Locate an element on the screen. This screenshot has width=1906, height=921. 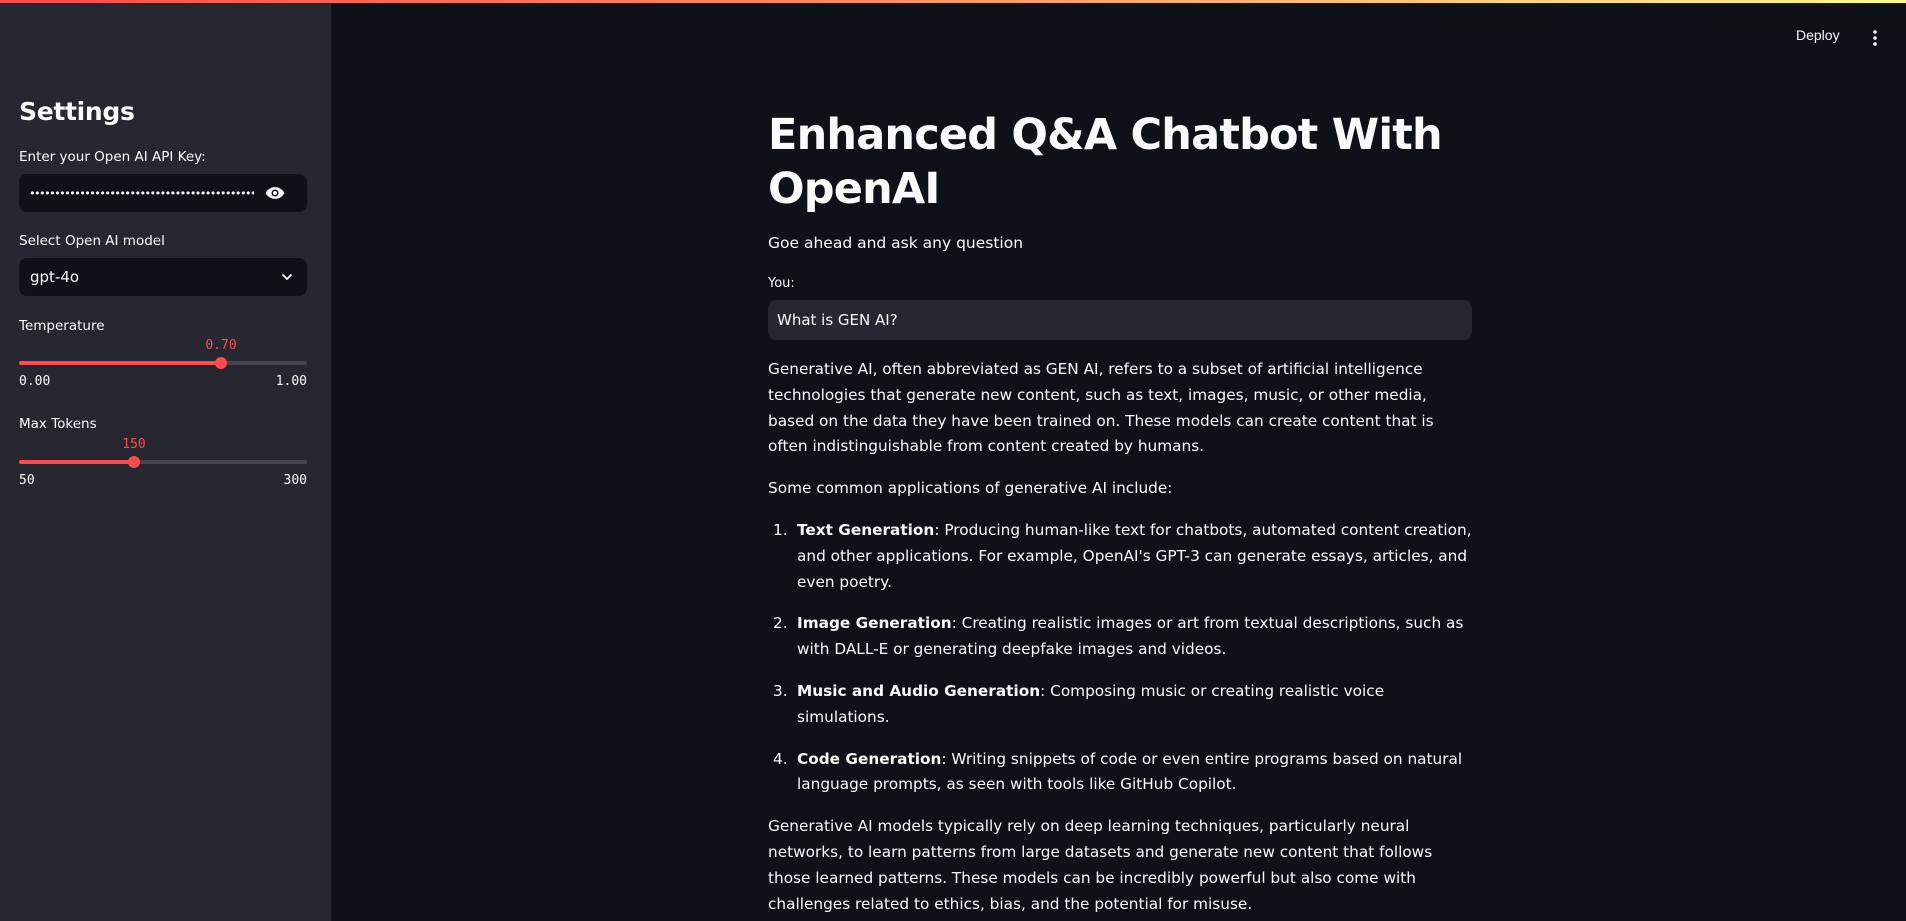
list-item-title: Code Generation is located at coordinates (869, 758).